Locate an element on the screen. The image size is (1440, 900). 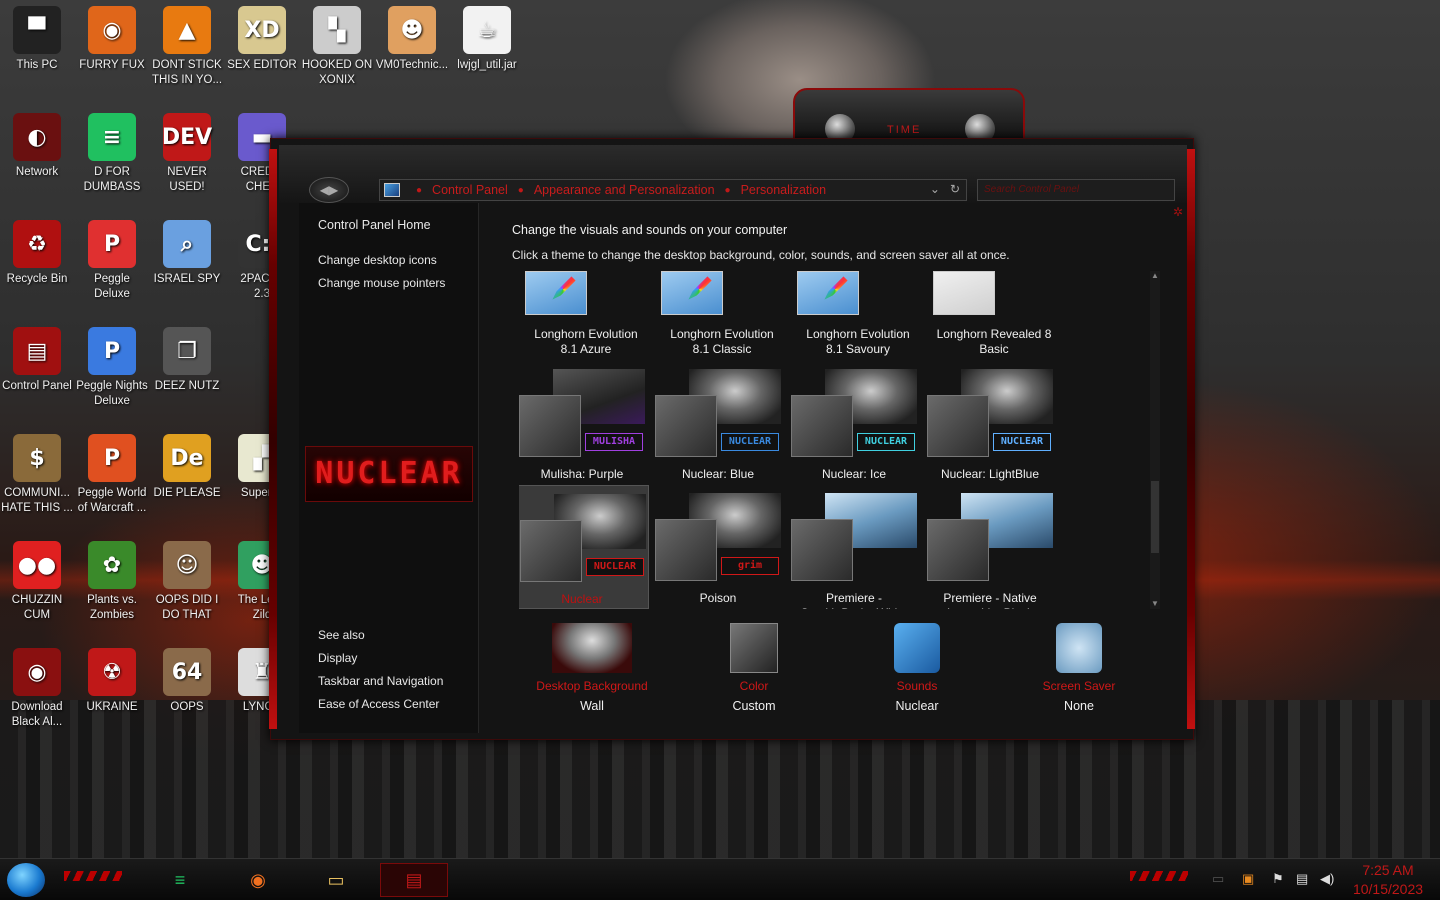
theme-item: NUCLEAR Nuclear: Ice is located at coordinates (854, 423).